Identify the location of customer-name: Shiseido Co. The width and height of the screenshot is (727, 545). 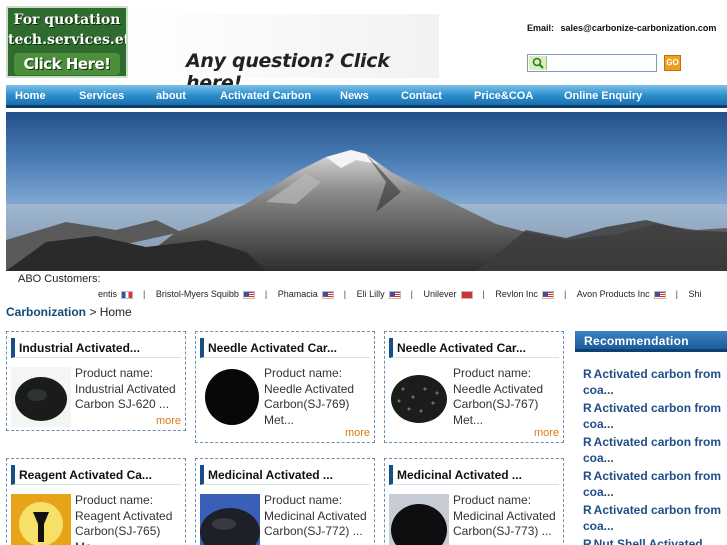
(694, 294).